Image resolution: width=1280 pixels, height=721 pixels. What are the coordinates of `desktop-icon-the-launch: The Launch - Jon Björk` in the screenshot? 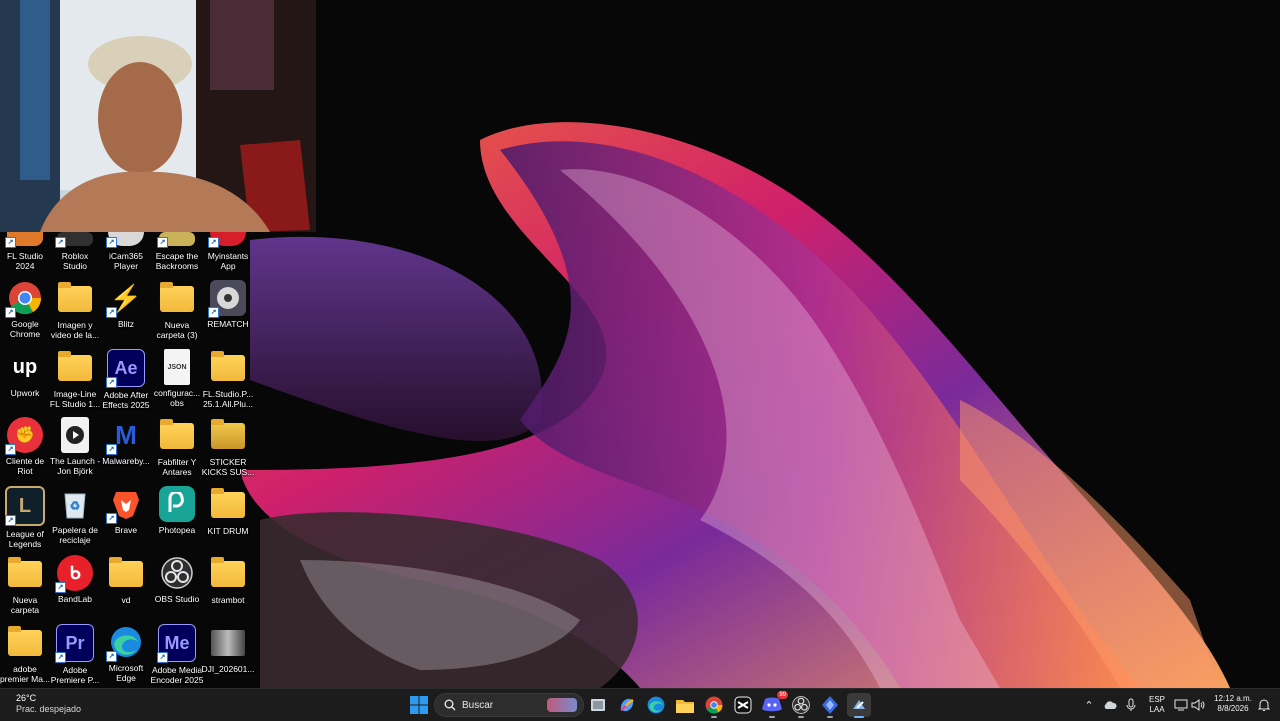 It's located at (75, 449).